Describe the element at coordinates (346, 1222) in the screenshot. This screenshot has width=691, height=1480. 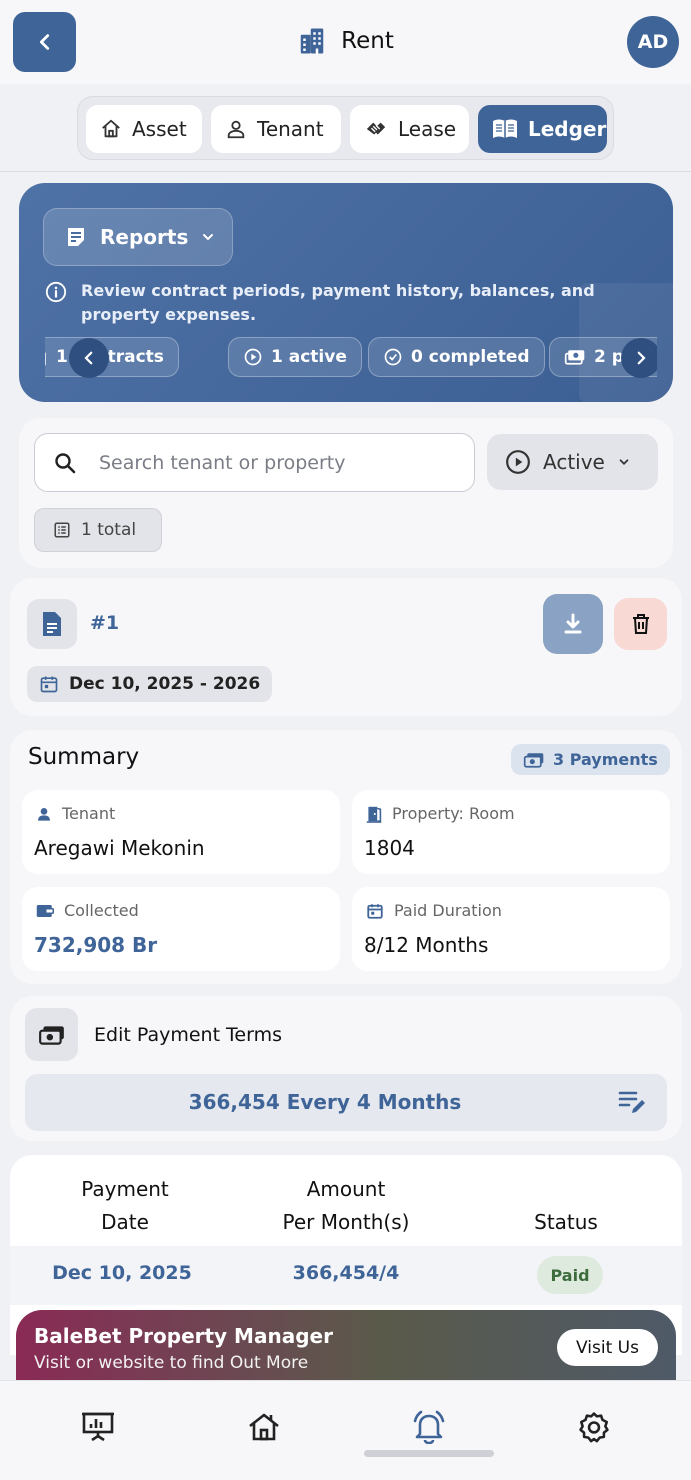
I see `column-header-line: Per Month(s)` at that location.